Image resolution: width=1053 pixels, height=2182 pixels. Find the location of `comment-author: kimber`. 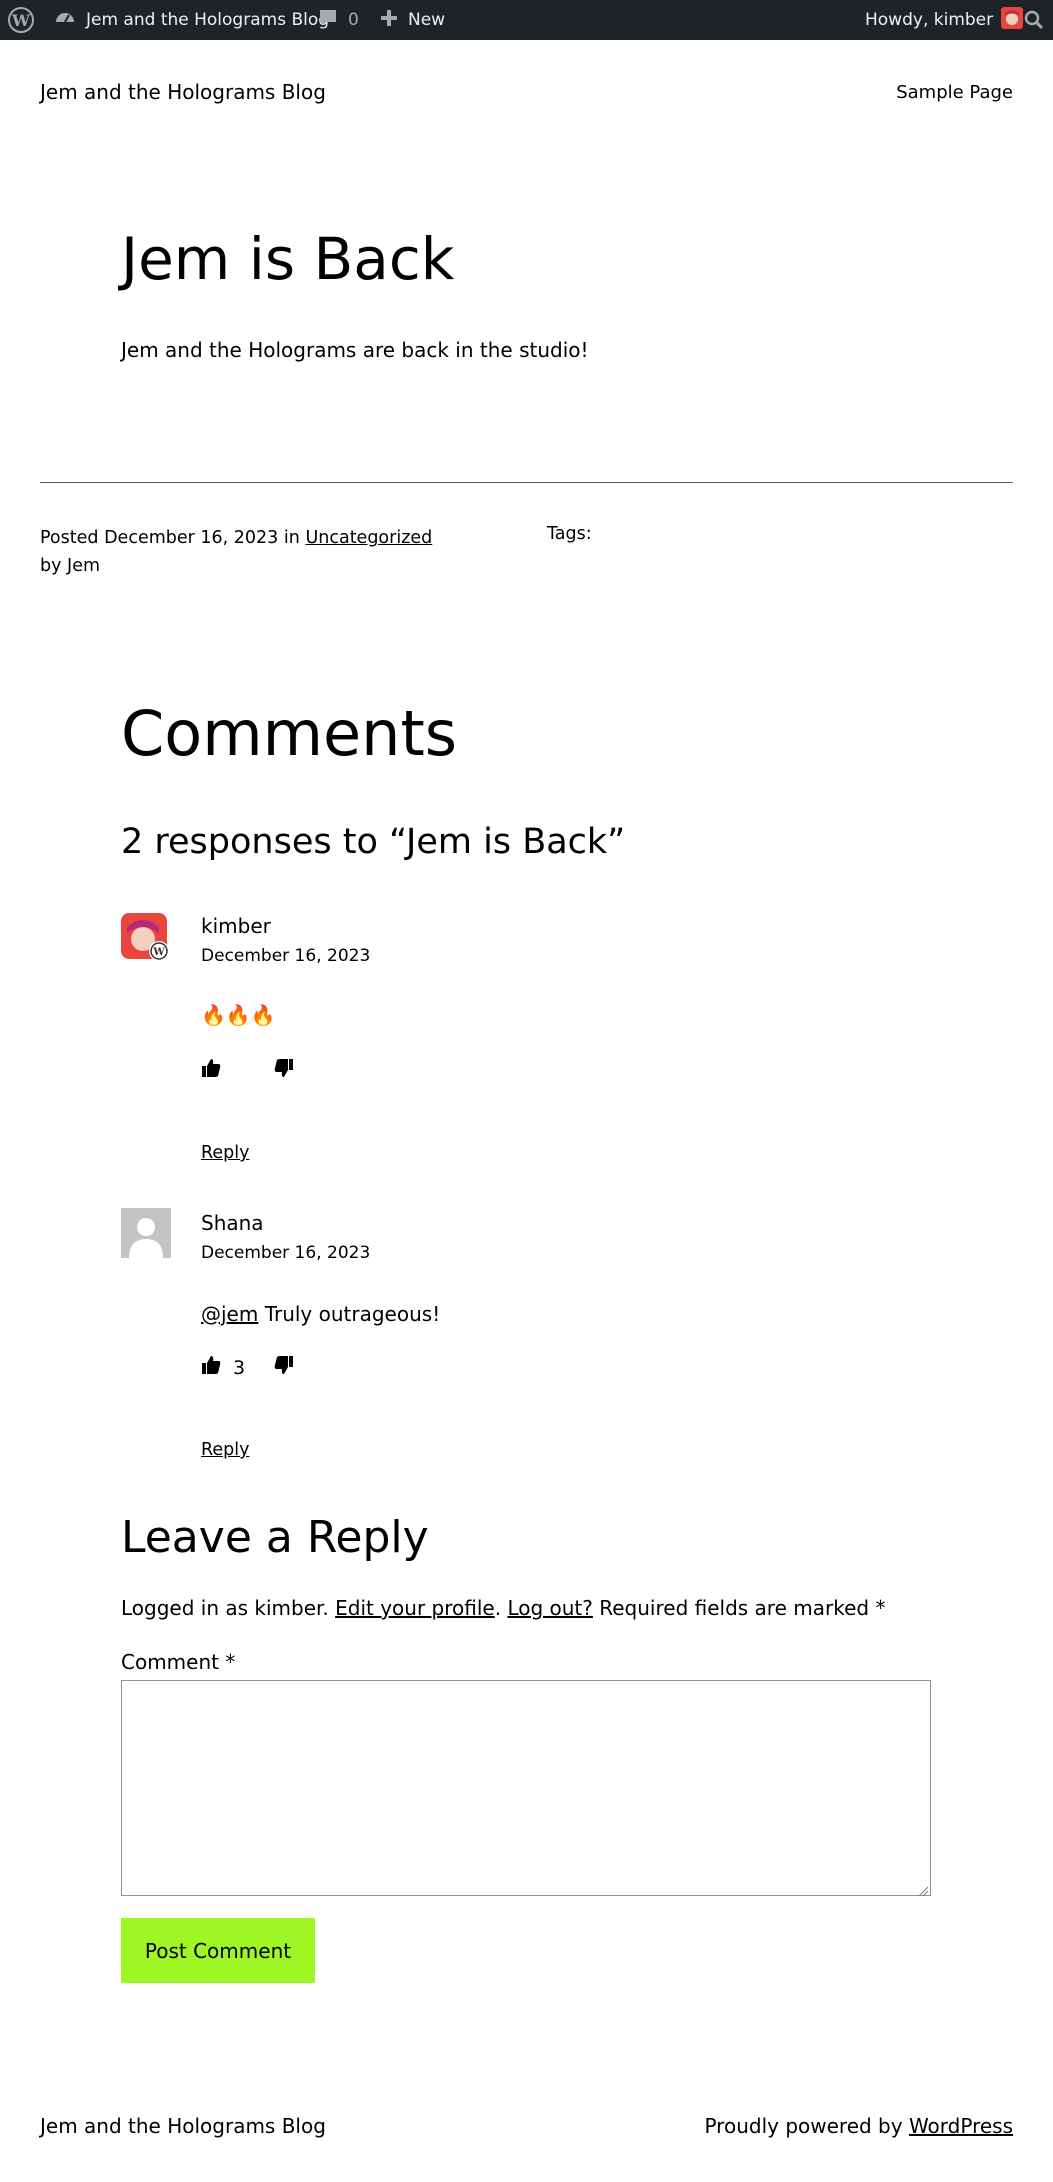

comment-author: kimber is located at coordinates (236, 926).